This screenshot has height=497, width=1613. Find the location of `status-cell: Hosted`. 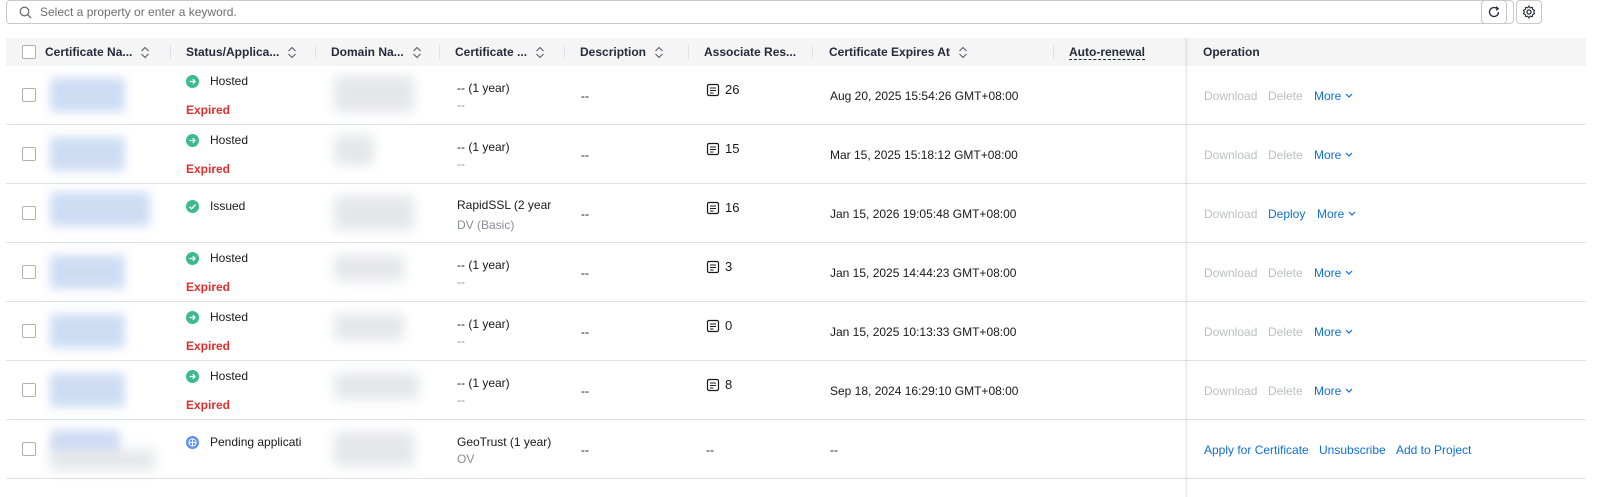

status-cell: Hosted is located at coordinates (217, 81).